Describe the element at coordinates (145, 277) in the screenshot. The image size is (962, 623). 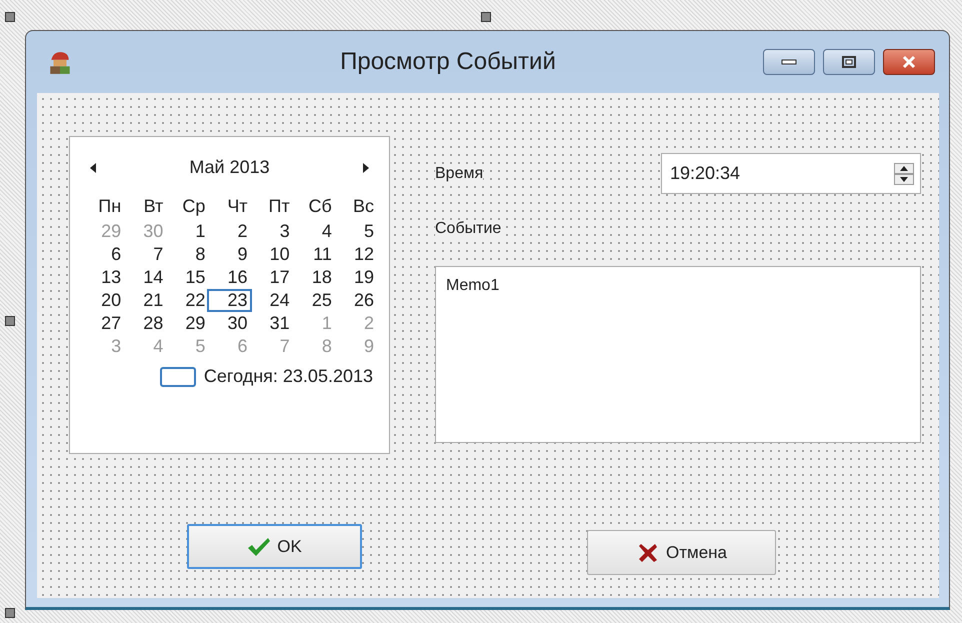
I see `calendar-day: 14` at that location.